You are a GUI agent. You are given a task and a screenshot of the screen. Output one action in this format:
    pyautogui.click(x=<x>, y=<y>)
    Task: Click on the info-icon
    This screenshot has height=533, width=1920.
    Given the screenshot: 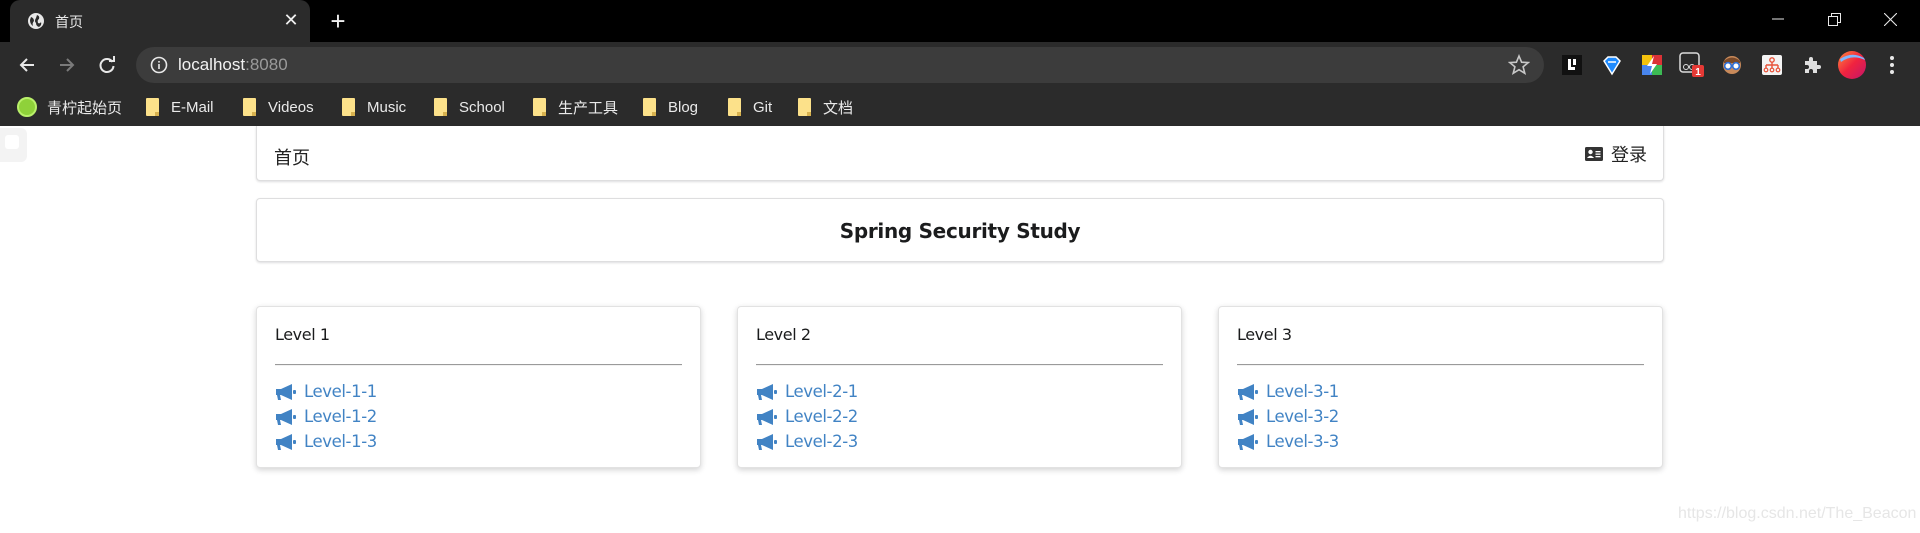 What is the action you would take?
    pyautogui.click(x=159, y=65)
    